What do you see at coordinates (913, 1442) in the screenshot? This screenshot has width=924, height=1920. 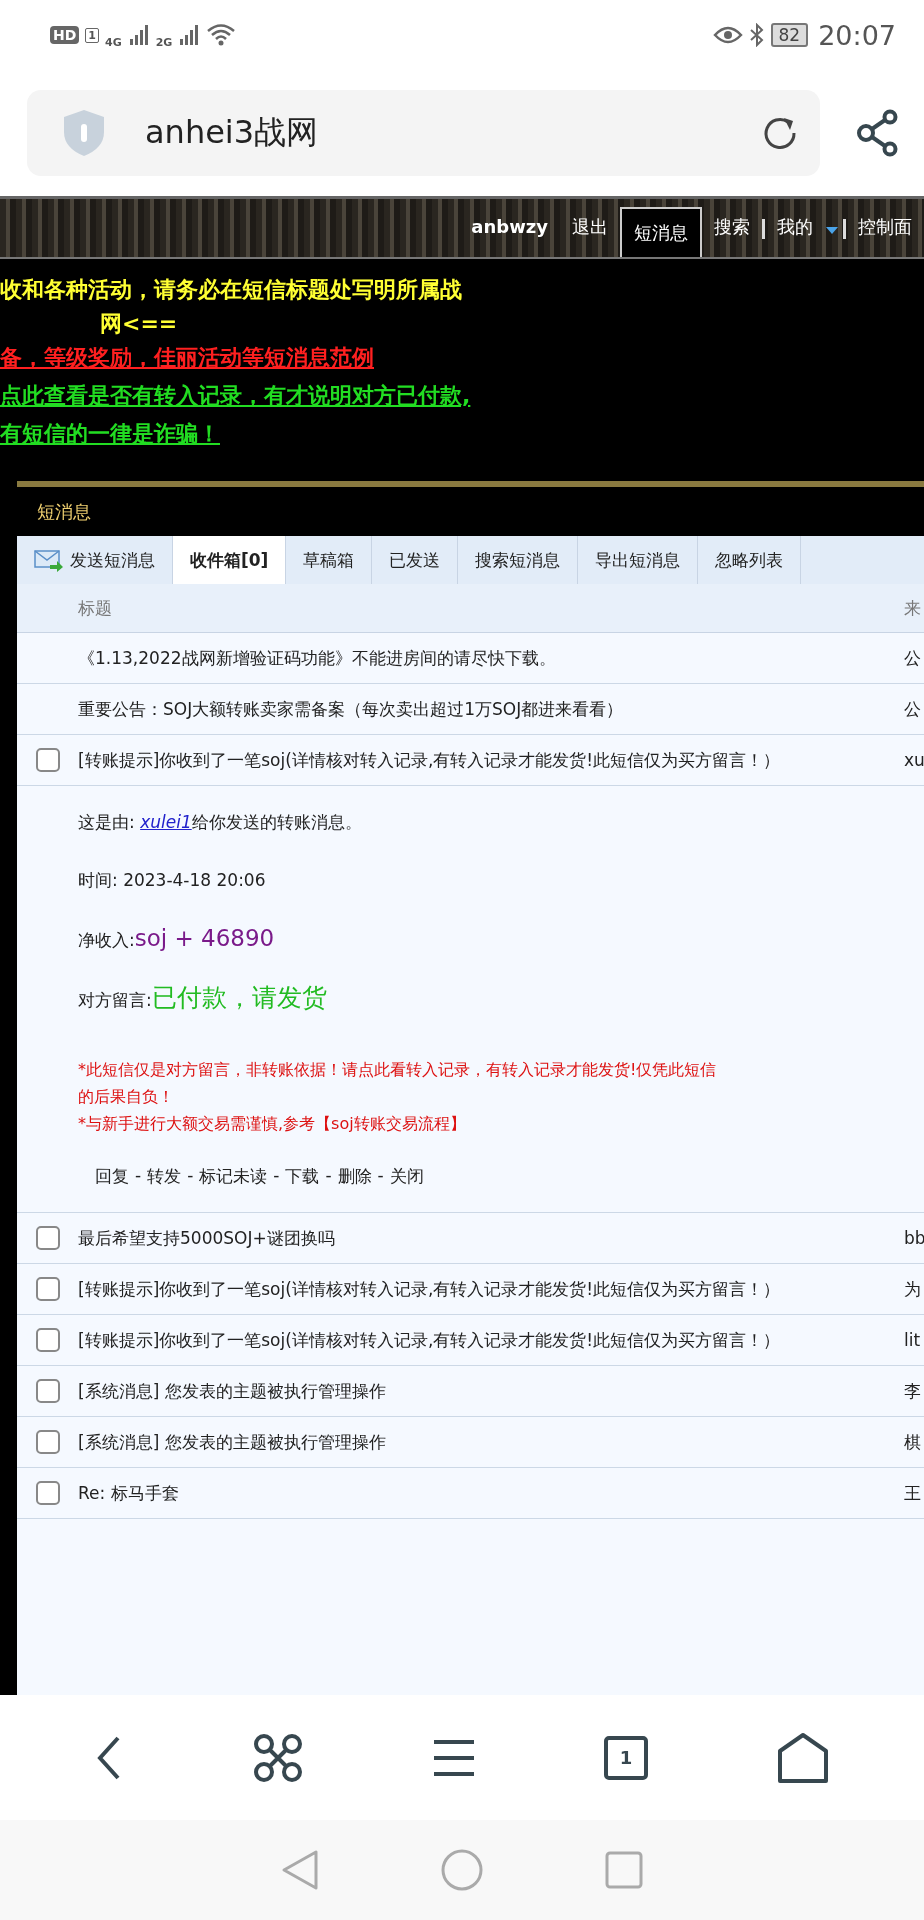 I see `sender-name: 棋` at bounding box center [913, 1442].